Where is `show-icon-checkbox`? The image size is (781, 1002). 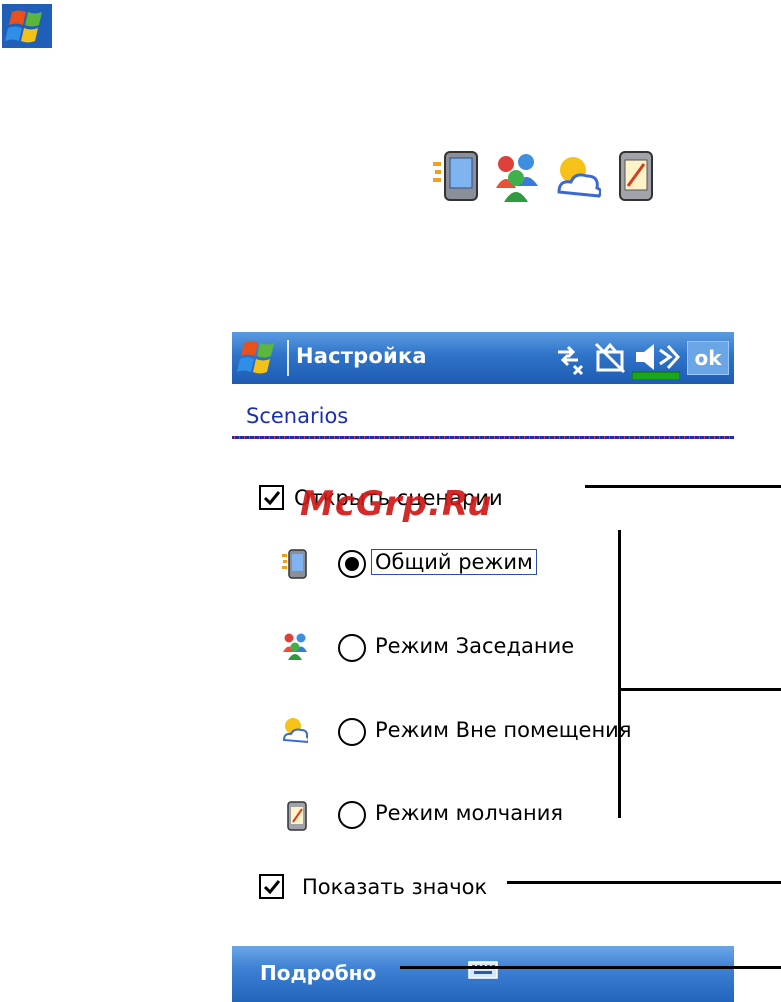 show-icon-checkbox is located at coordinates (271, 886).